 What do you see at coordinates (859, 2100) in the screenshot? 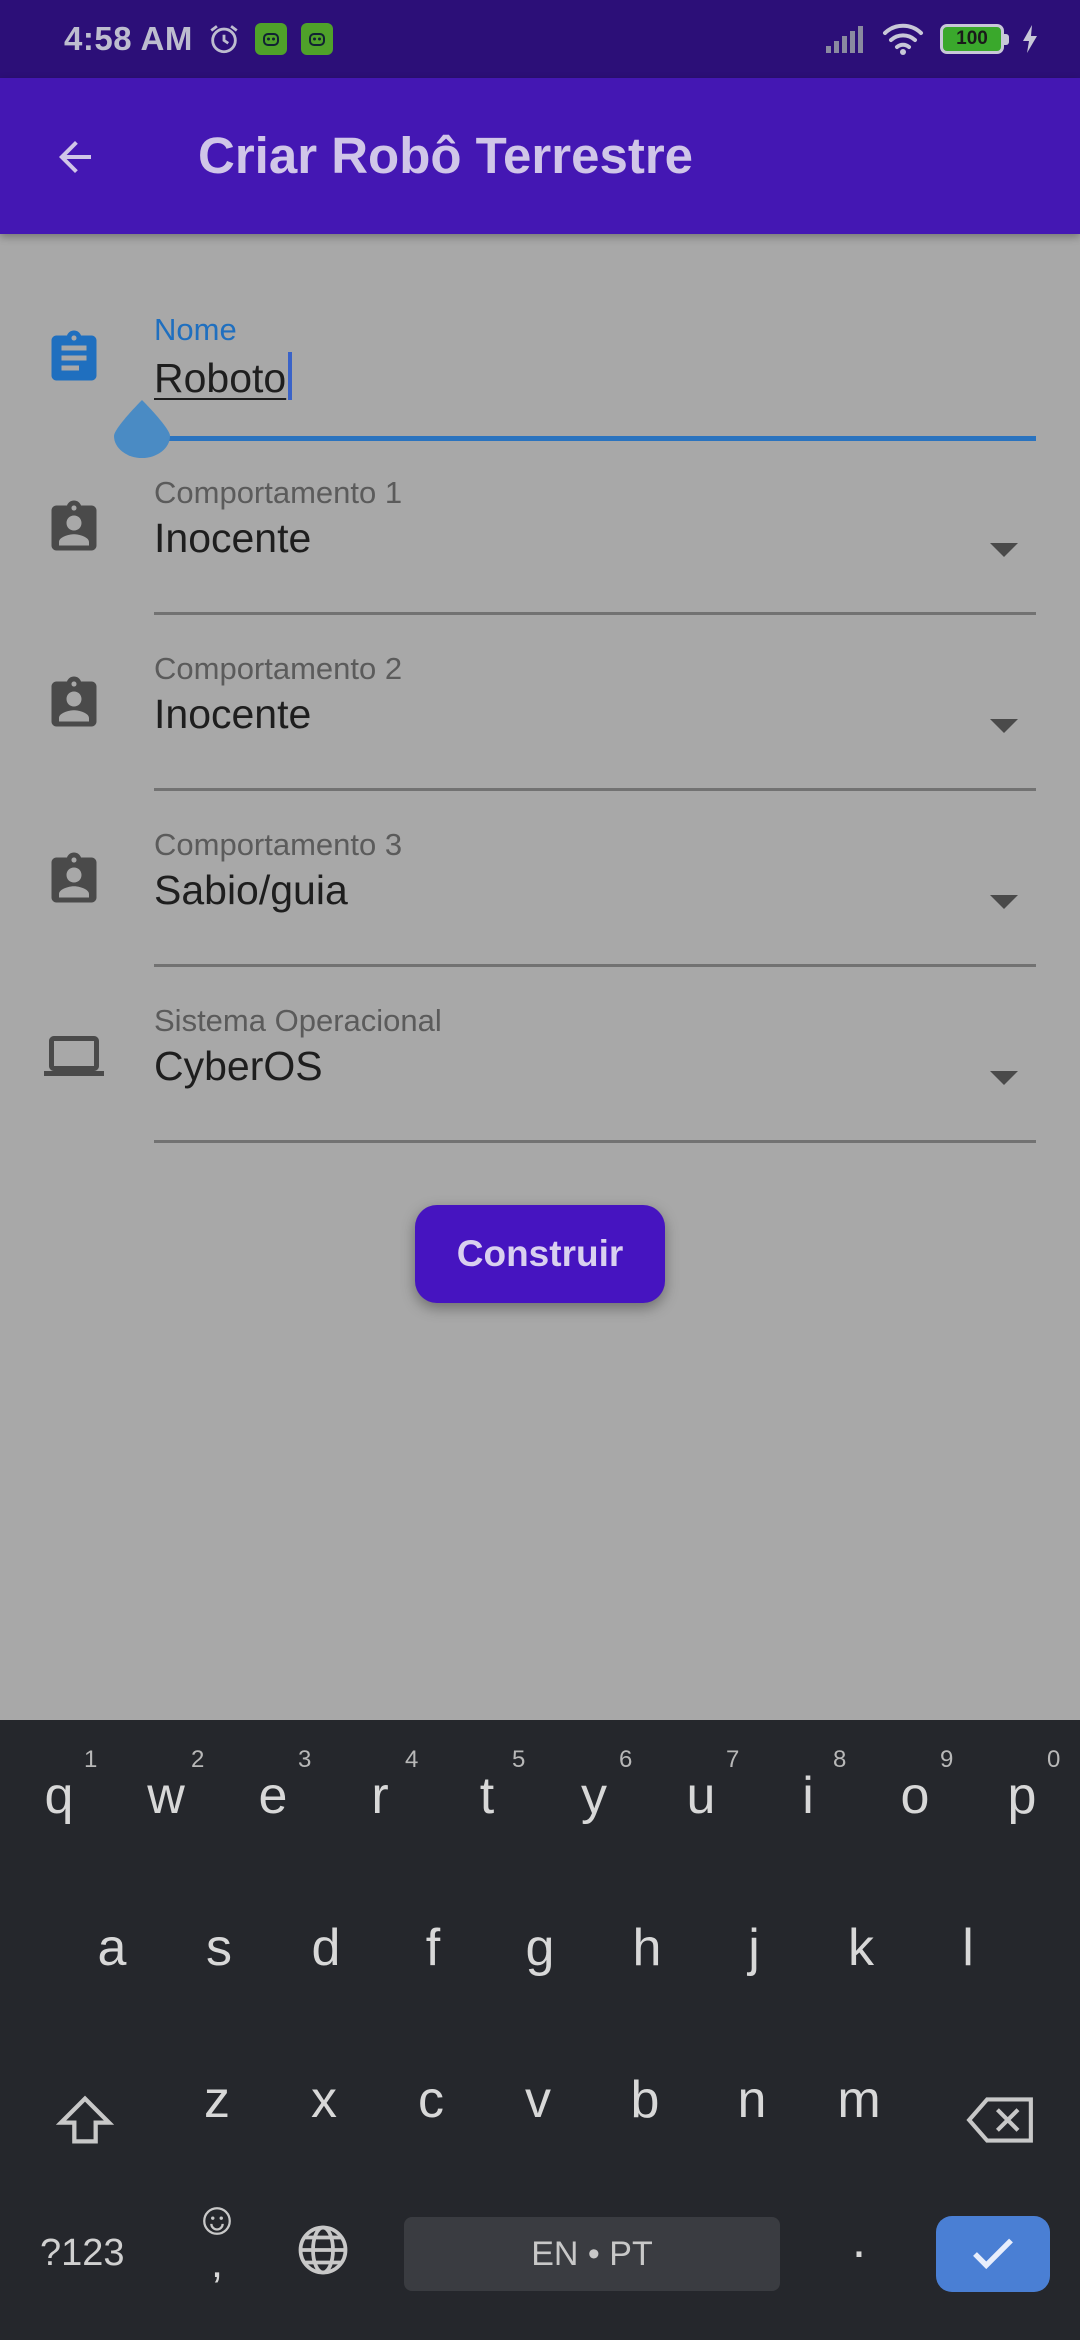
I see `key-m: m` at bounding box center [859, 2100].